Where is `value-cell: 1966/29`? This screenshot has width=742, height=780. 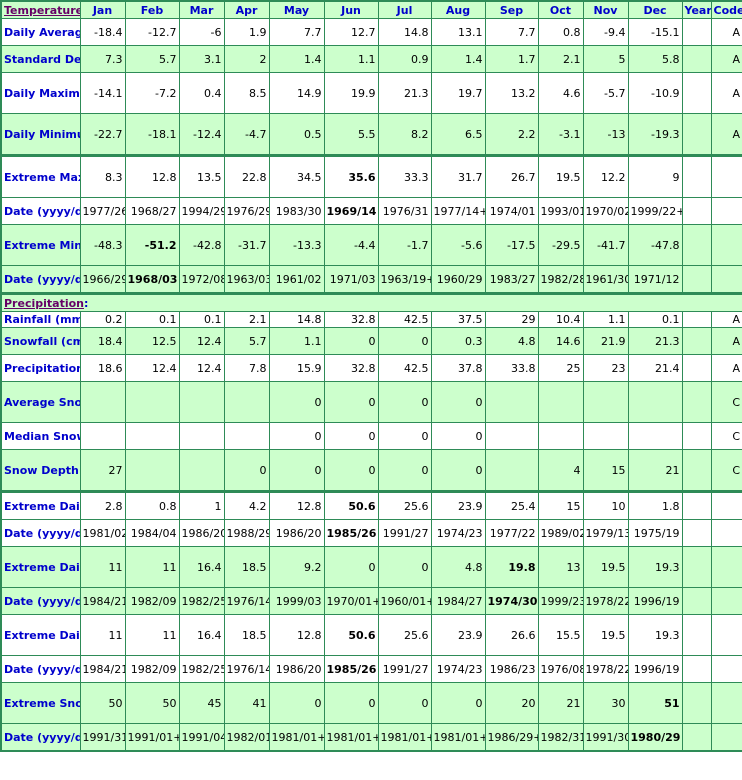
value-cell: 1966/29 is located at coordinates (102, 279).